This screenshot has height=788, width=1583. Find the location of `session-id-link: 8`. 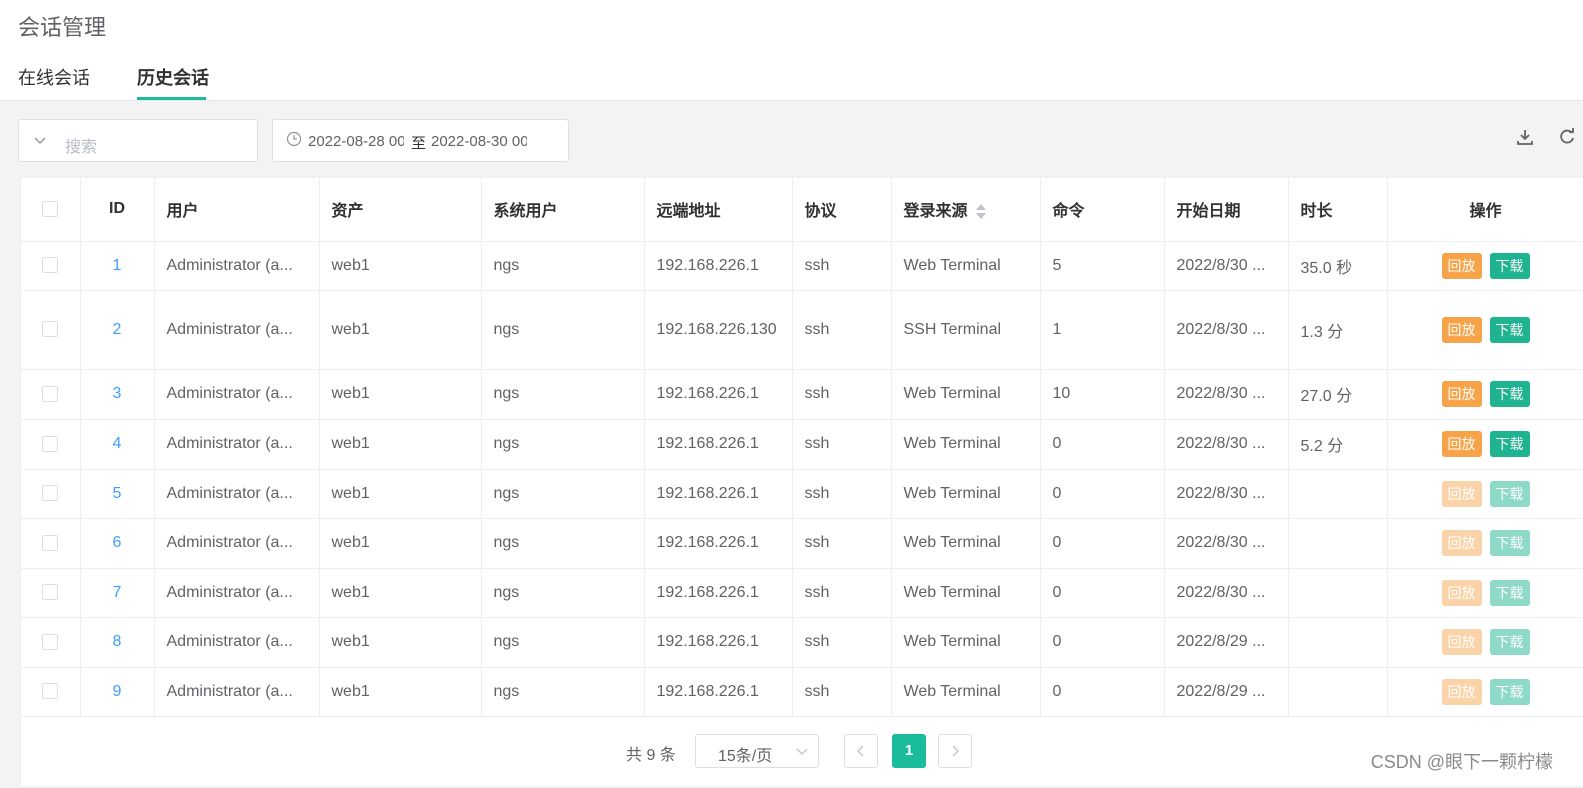

session-id-link: 8 is located at coordinates (117, 642).